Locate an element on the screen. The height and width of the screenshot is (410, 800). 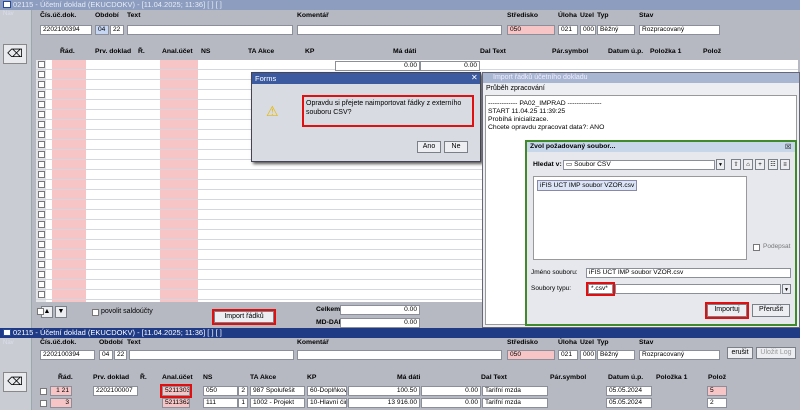
row2-text: Tarifní mzda is located at coordinates (515, 403).